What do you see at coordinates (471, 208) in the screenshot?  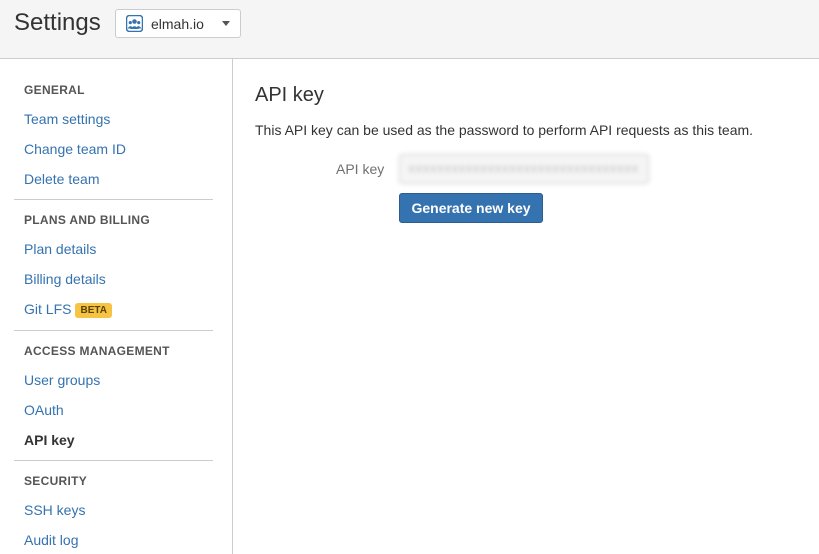 I see `generate-new-key-button: Generate new key` at bounding box center [471, 208].